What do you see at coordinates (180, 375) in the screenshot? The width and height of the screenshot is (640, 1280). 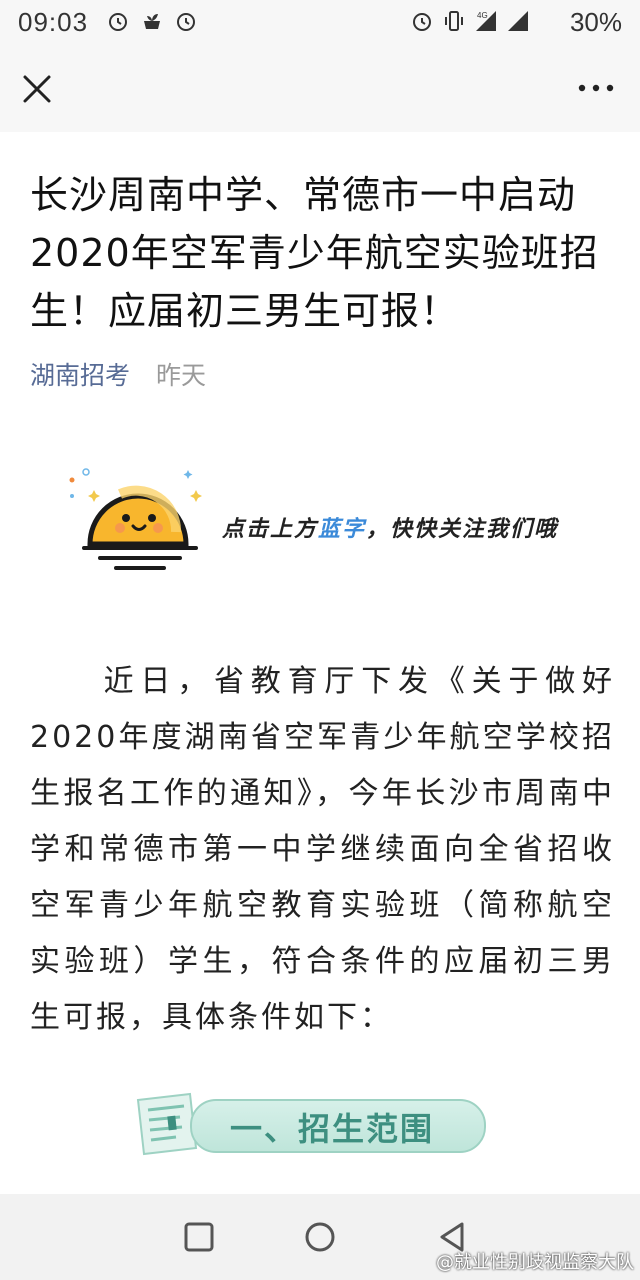 I see `publish-date: 昨天` at bounding box center [180, 375].